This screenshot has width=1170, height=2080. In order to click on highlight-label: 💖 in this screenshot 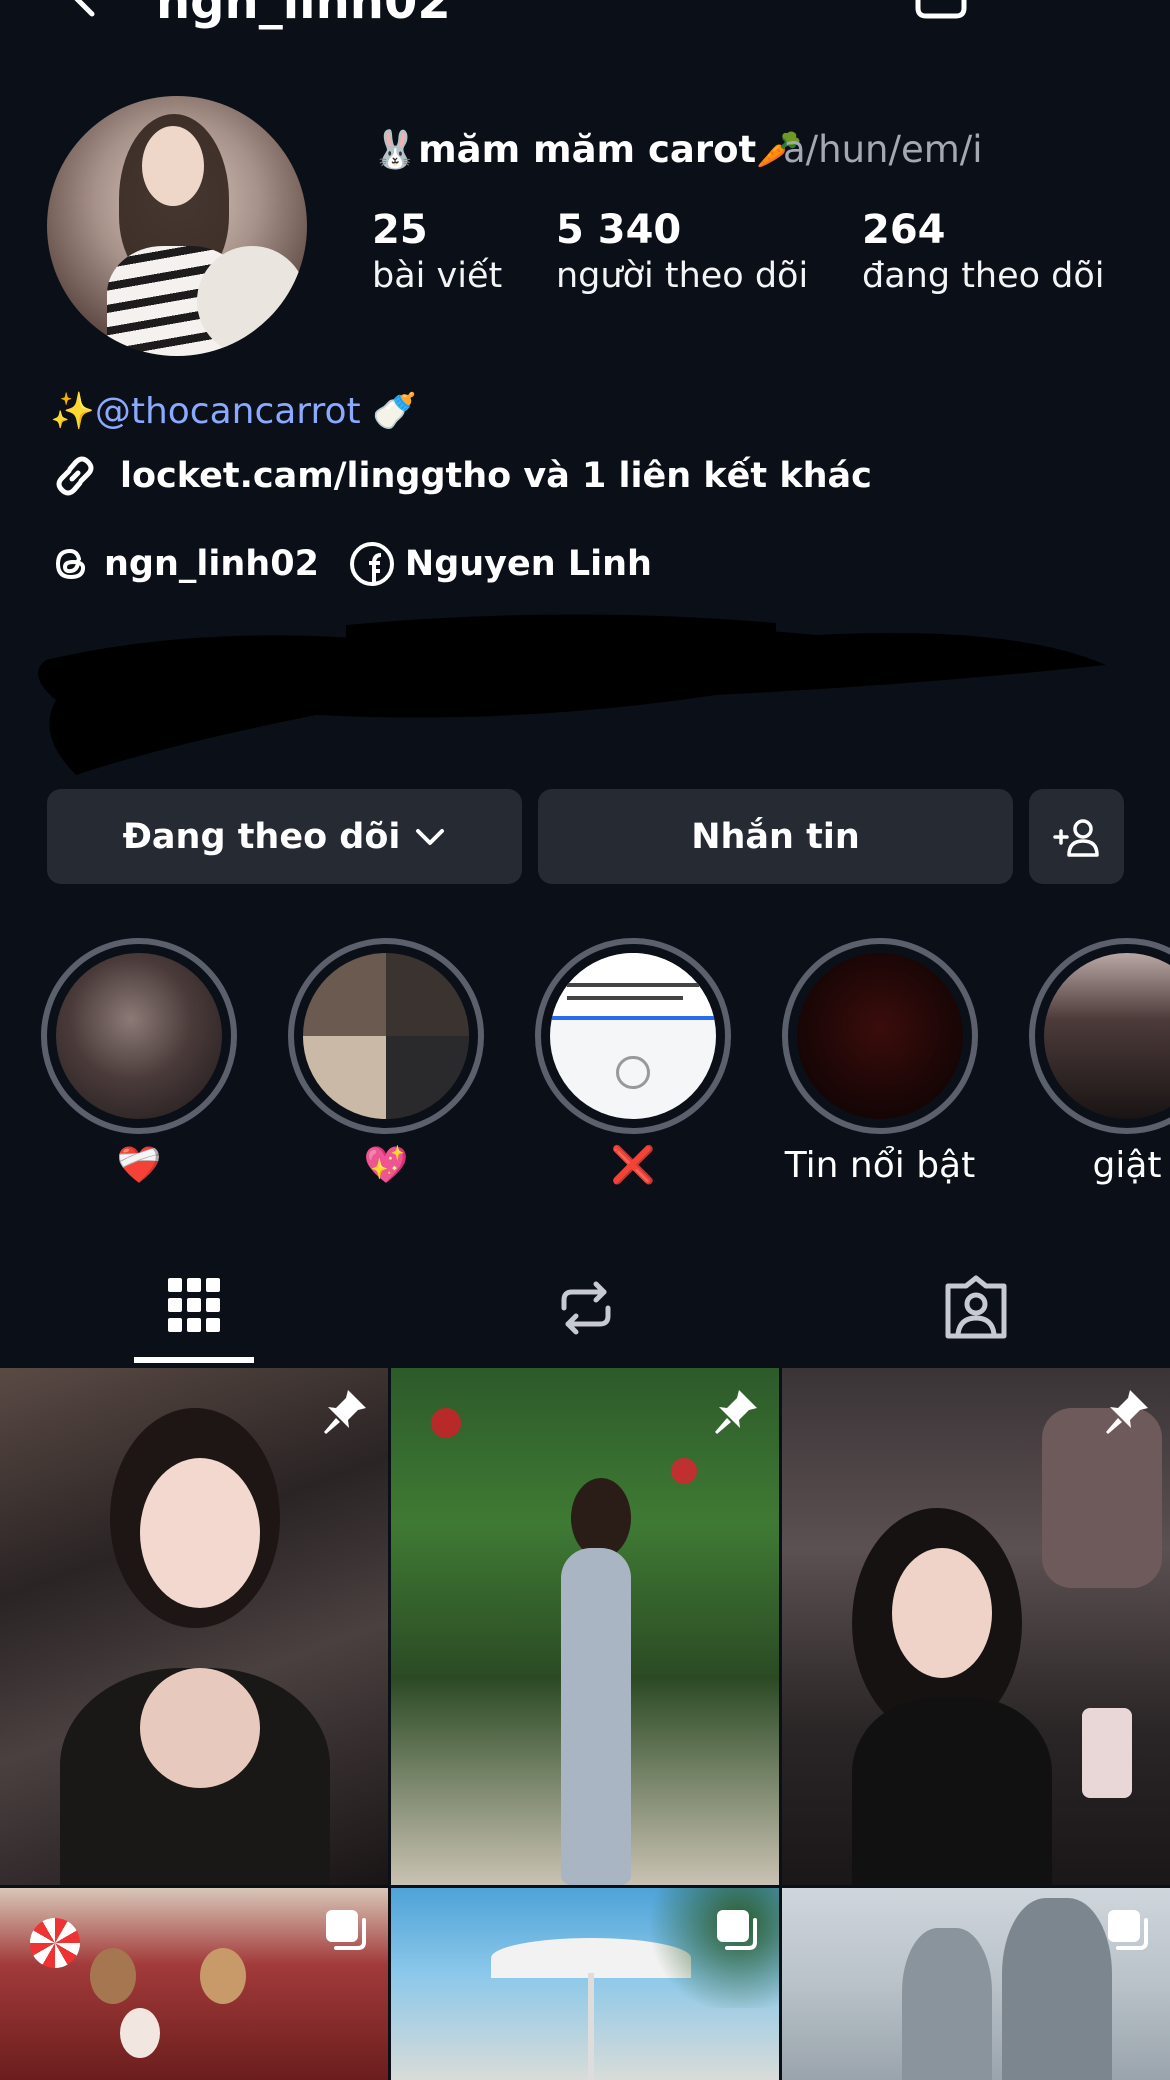, I will do `click(386, 1165)`.